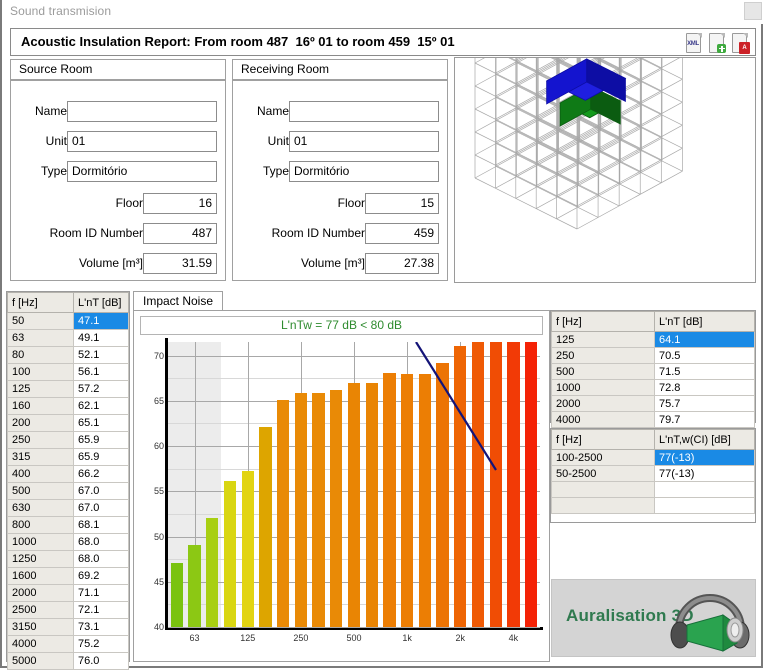 This screenshot has width=763, height=670. Describe the element at coordinates (178, 301) in the screenshot. I see `tab-impact-noise: Impact Noise` at that location.